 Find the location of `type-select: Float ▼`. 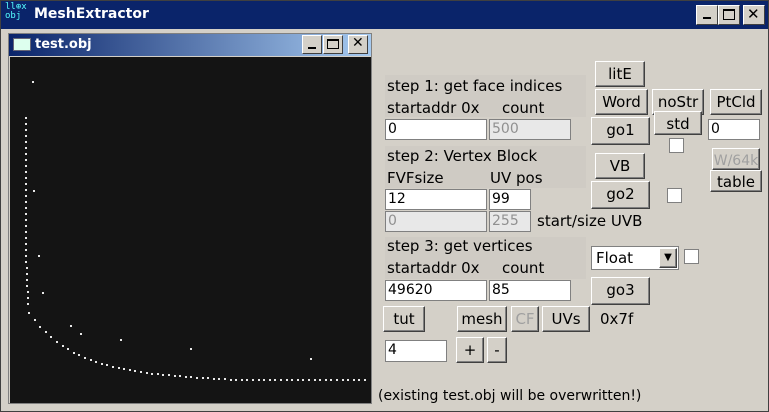

type-select: Float ▼ is located at coordinates (635, 258).